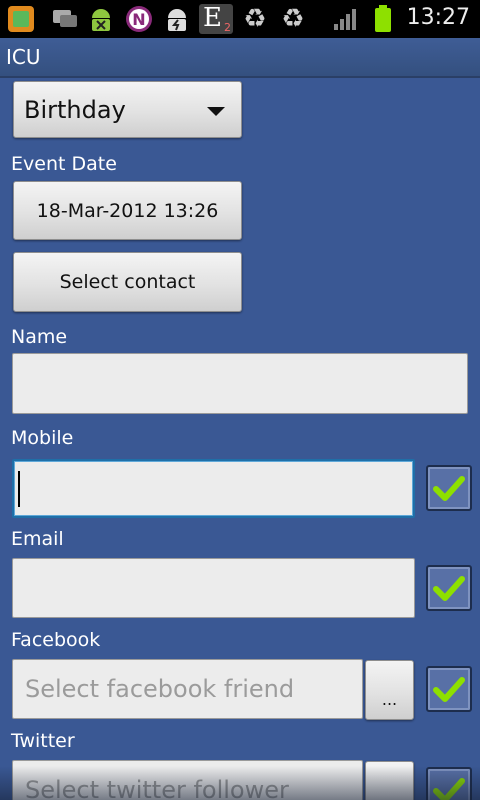 The height and width of the screenshot is (800, 480). I want to click on app-title: ICU, so click(23, 57).